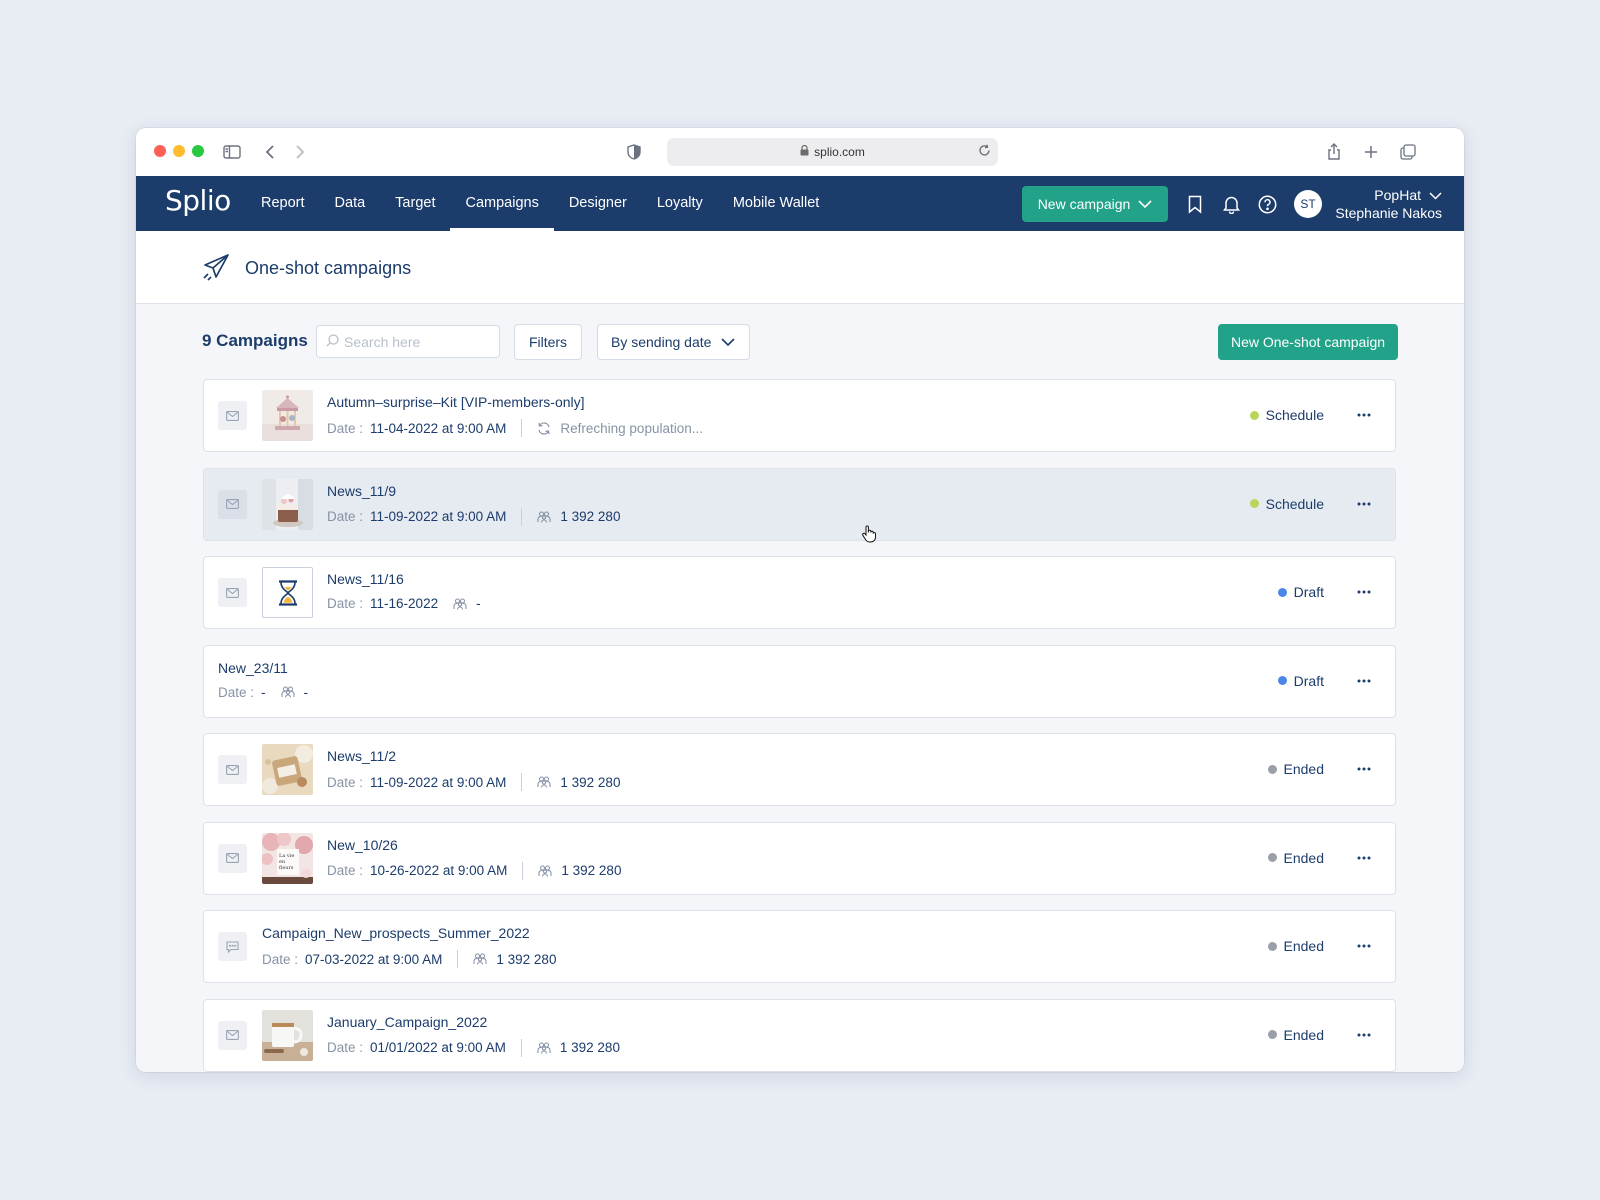  I want to click on new-campaign-button: New campaign, so click(1095, 204).